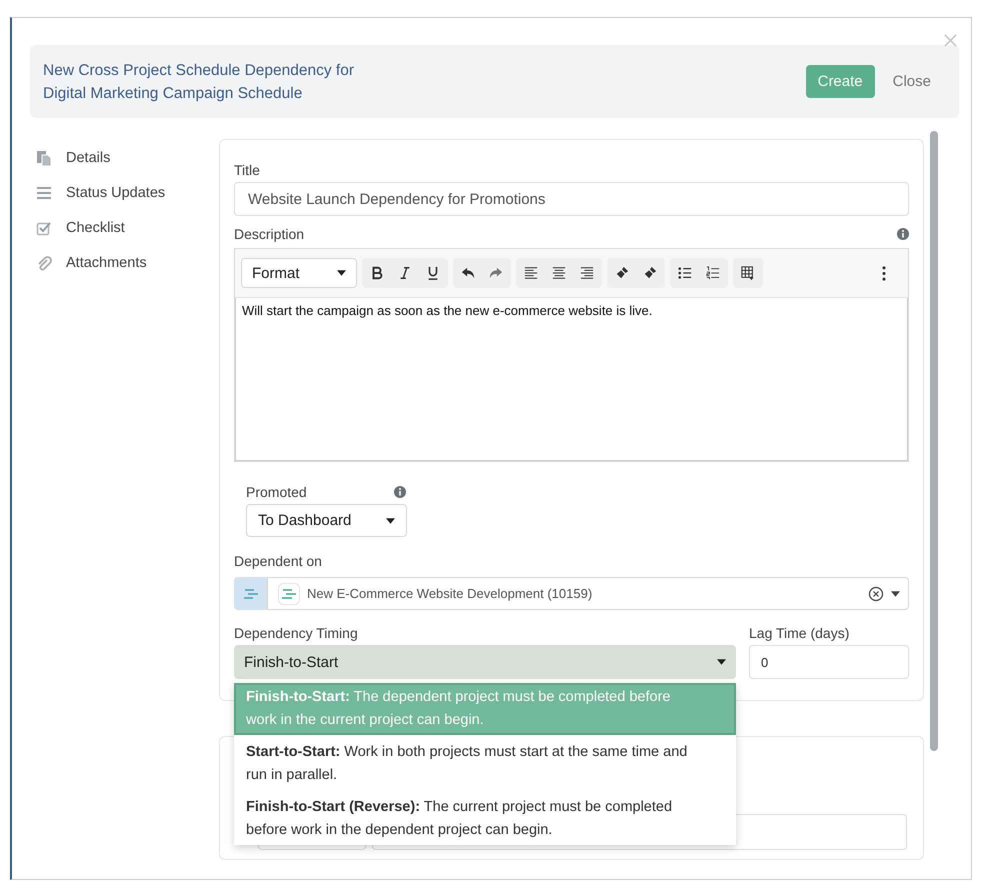 This screenshot has height=896, width=990. I want to click on field-label: Lag Time (days), so click(799, 633).